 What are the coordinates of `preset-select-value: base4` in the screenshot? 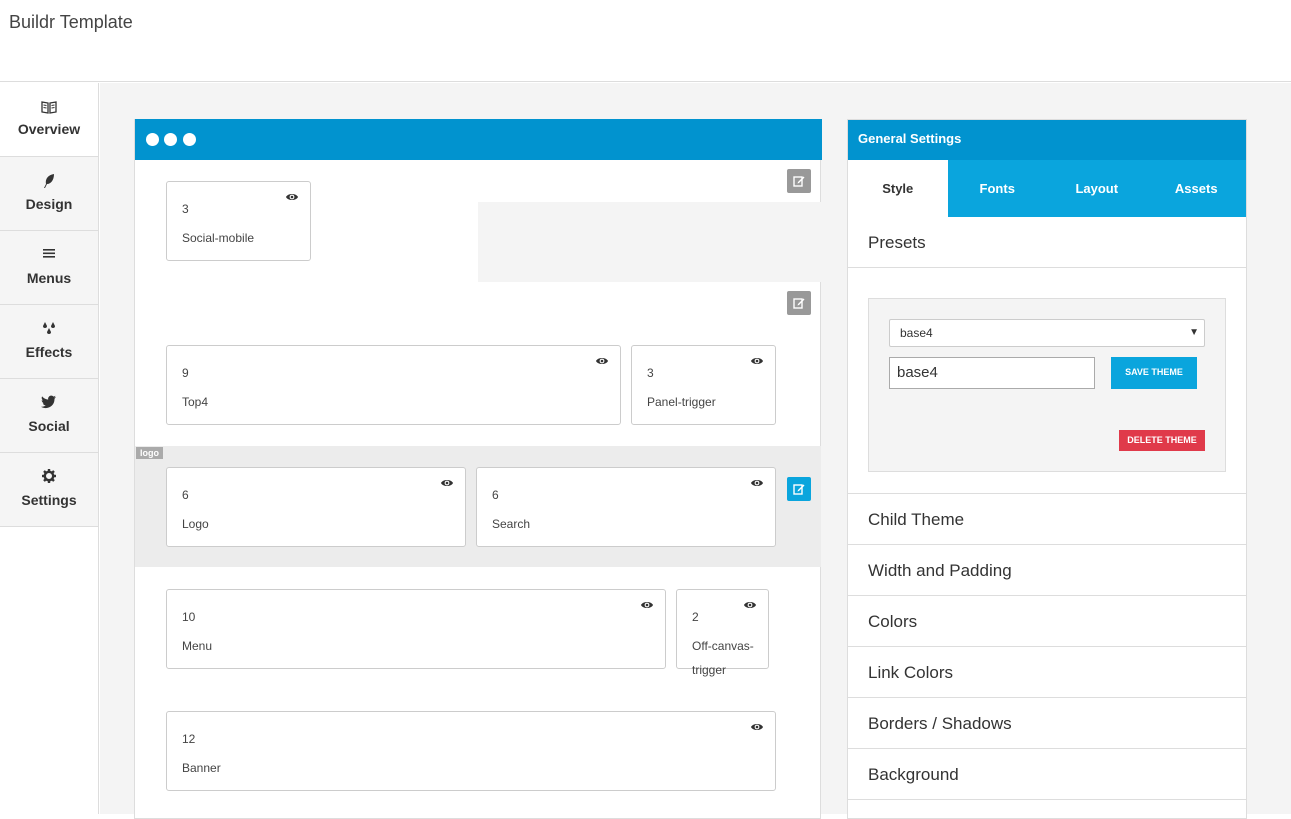 It's located at (916, 333).